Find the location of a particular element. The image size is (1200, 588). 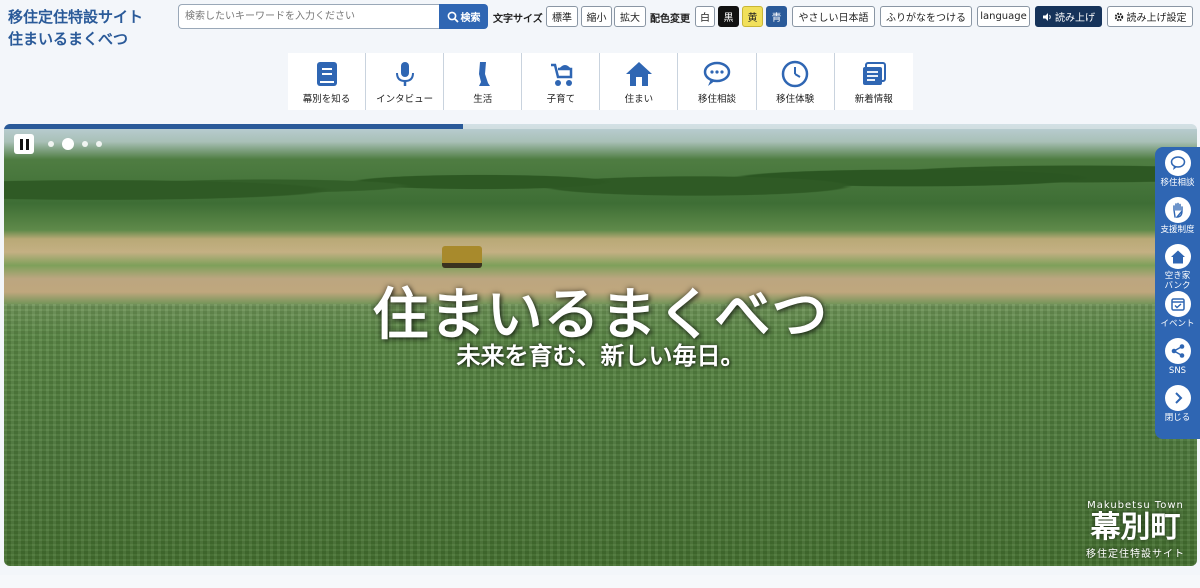

color-black-button: 黒 is located at coordinates (728, 16).